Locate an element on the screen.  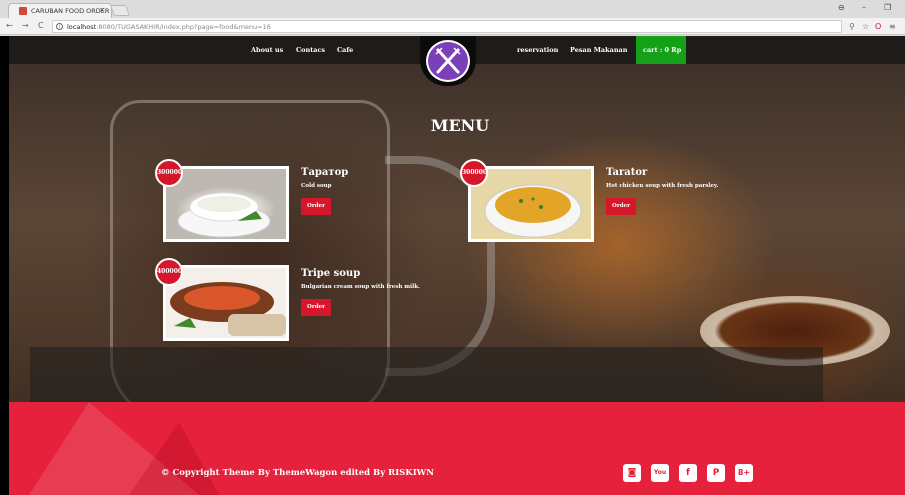
forward-button: → is located at coordinates (25, 25).